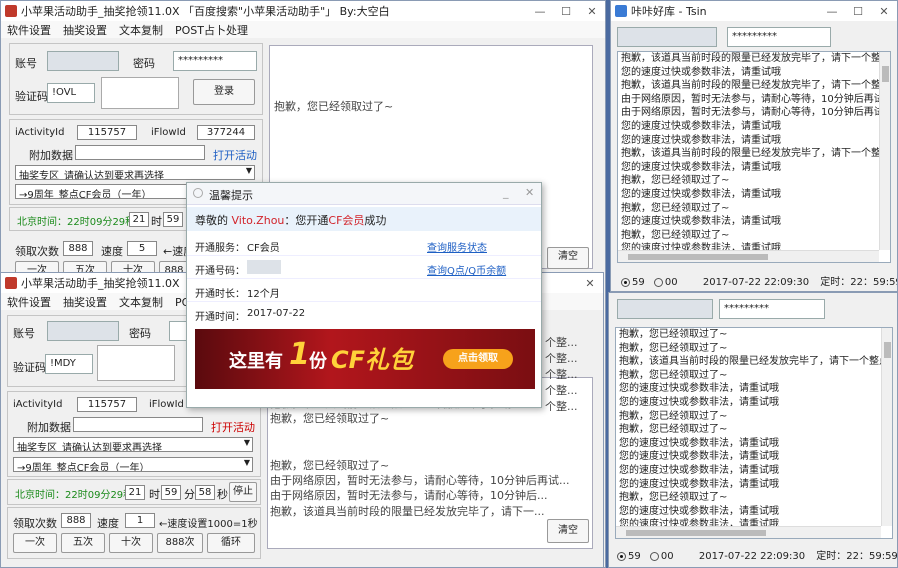 This screenshot has width=898, height=568. I want to click on banner-text-num: 1, so click(299, 354).